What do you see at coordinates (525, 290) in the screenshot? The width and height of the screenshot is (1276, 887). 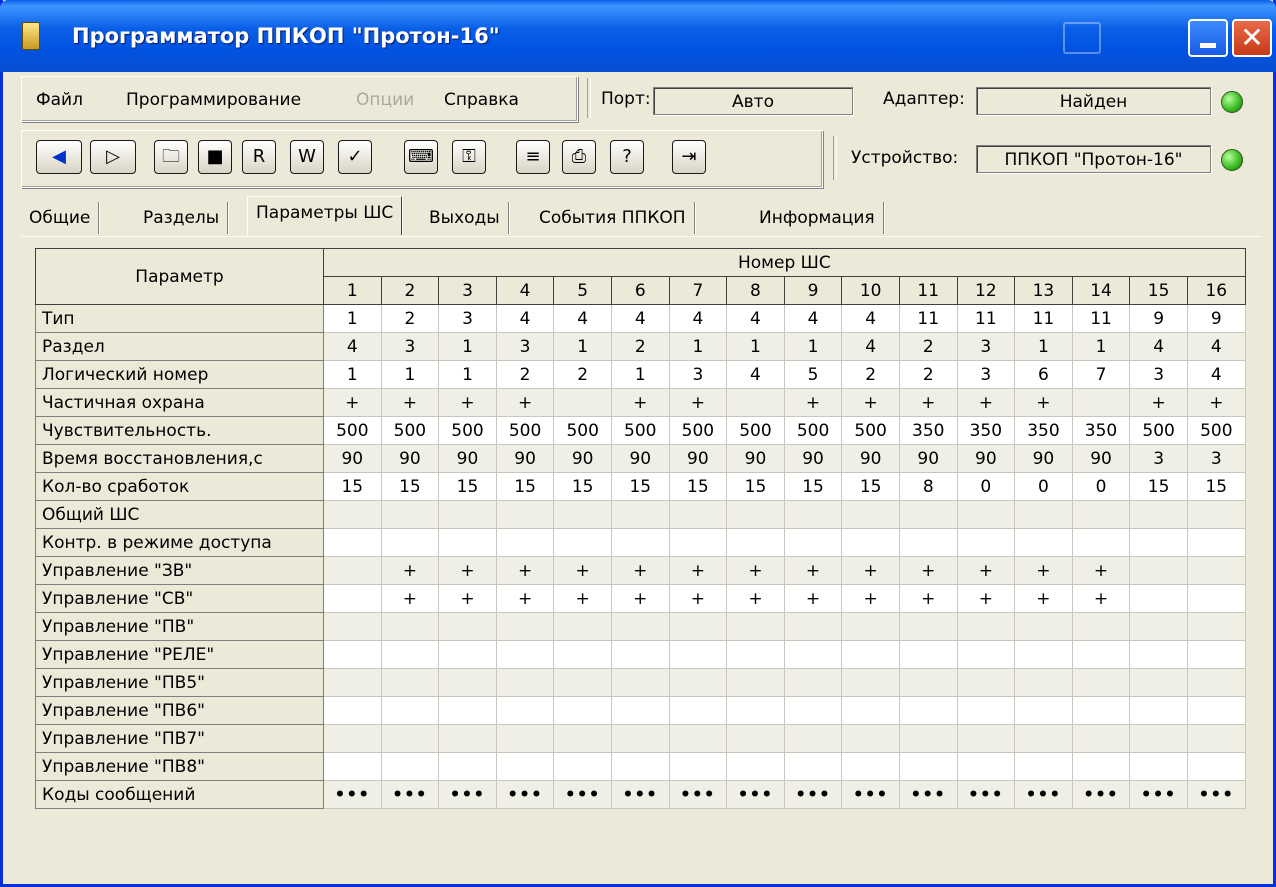 I see `column-header: 4` at bounding box center [525, 290].